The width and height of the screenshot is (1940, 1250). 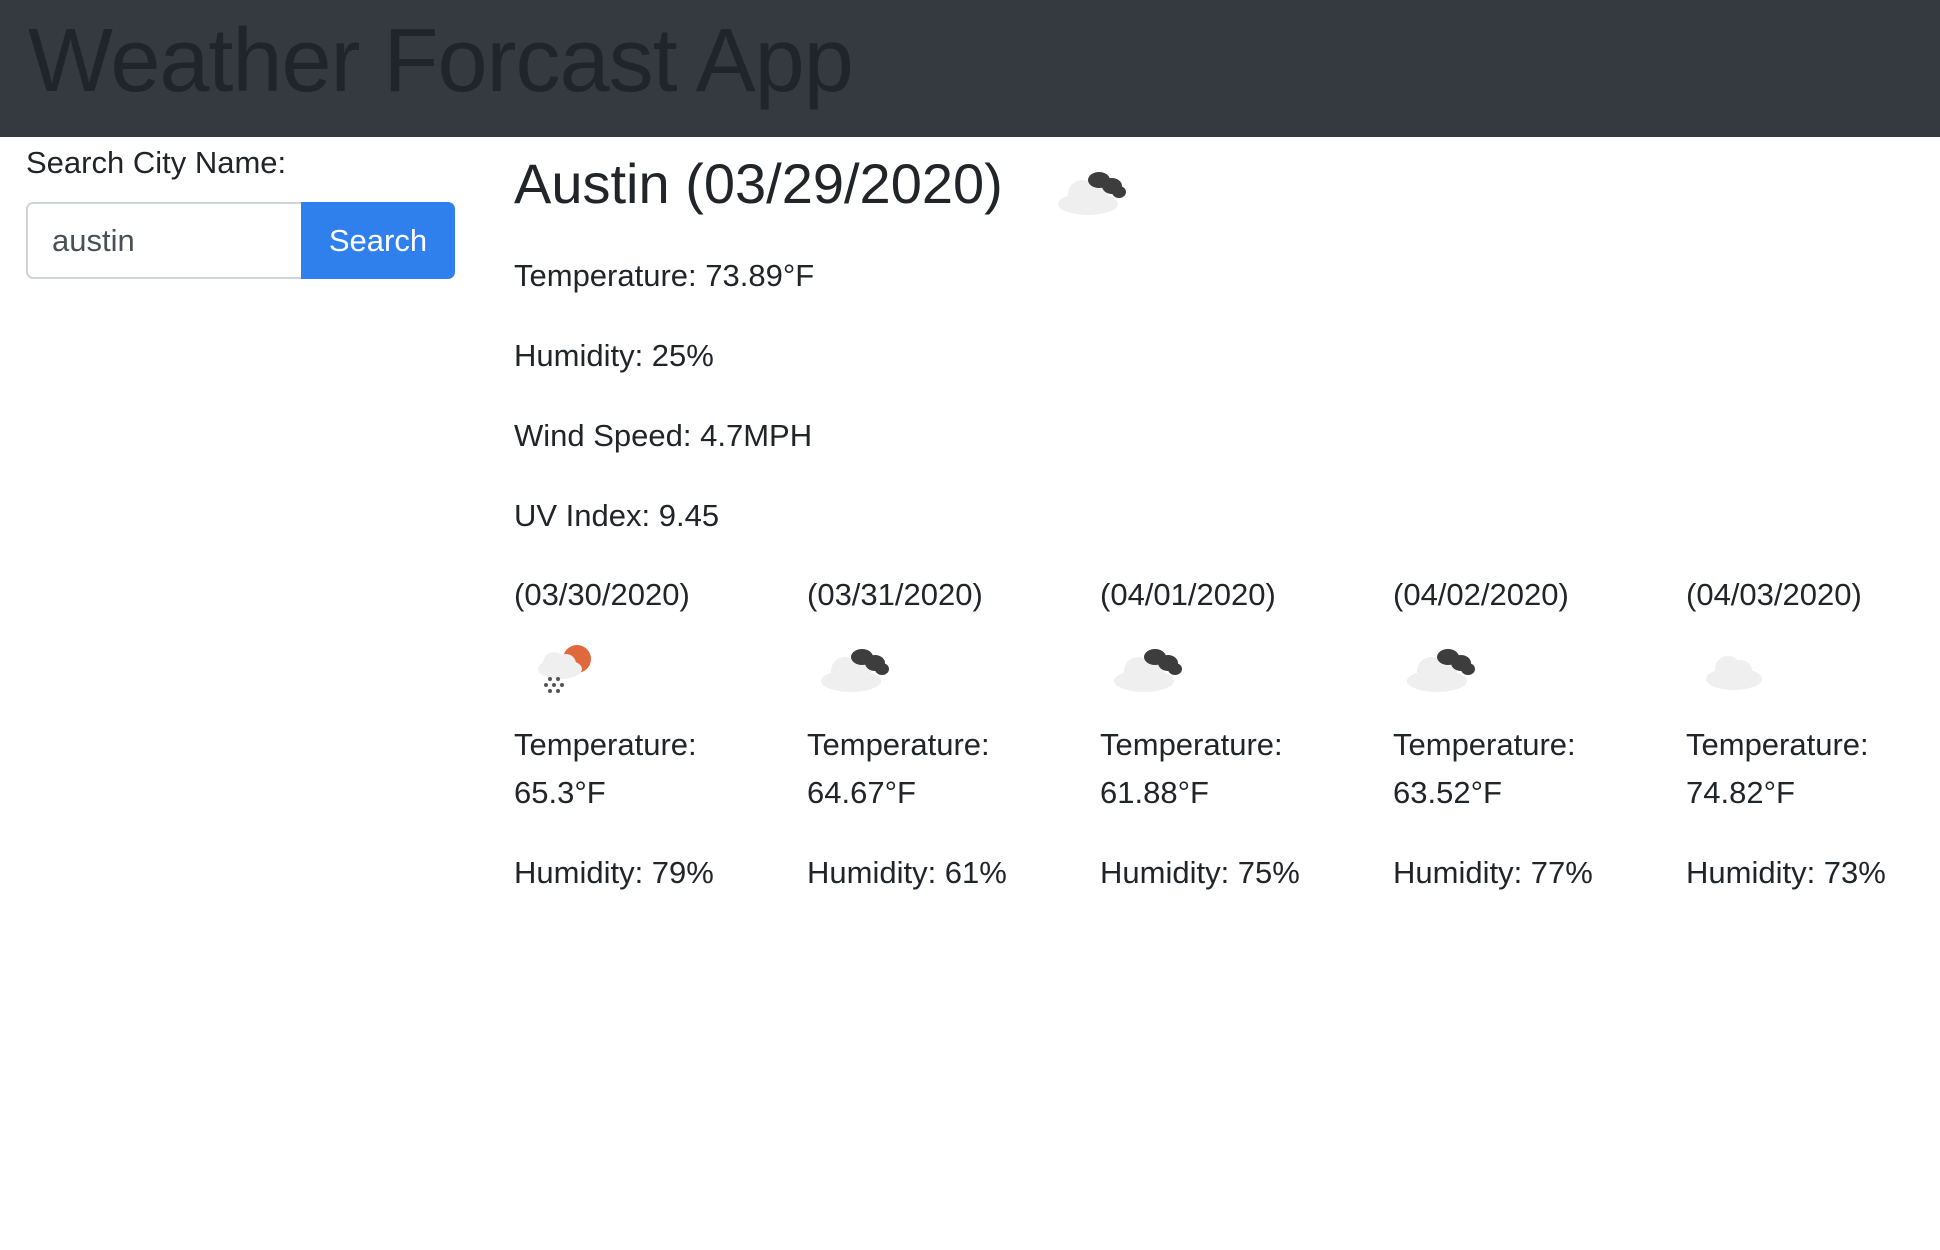 What do you see at coordinates (602, 594) in the screenshot?
I see `forecast-date: (03/30/2020)` at bounding box center [602, 594].